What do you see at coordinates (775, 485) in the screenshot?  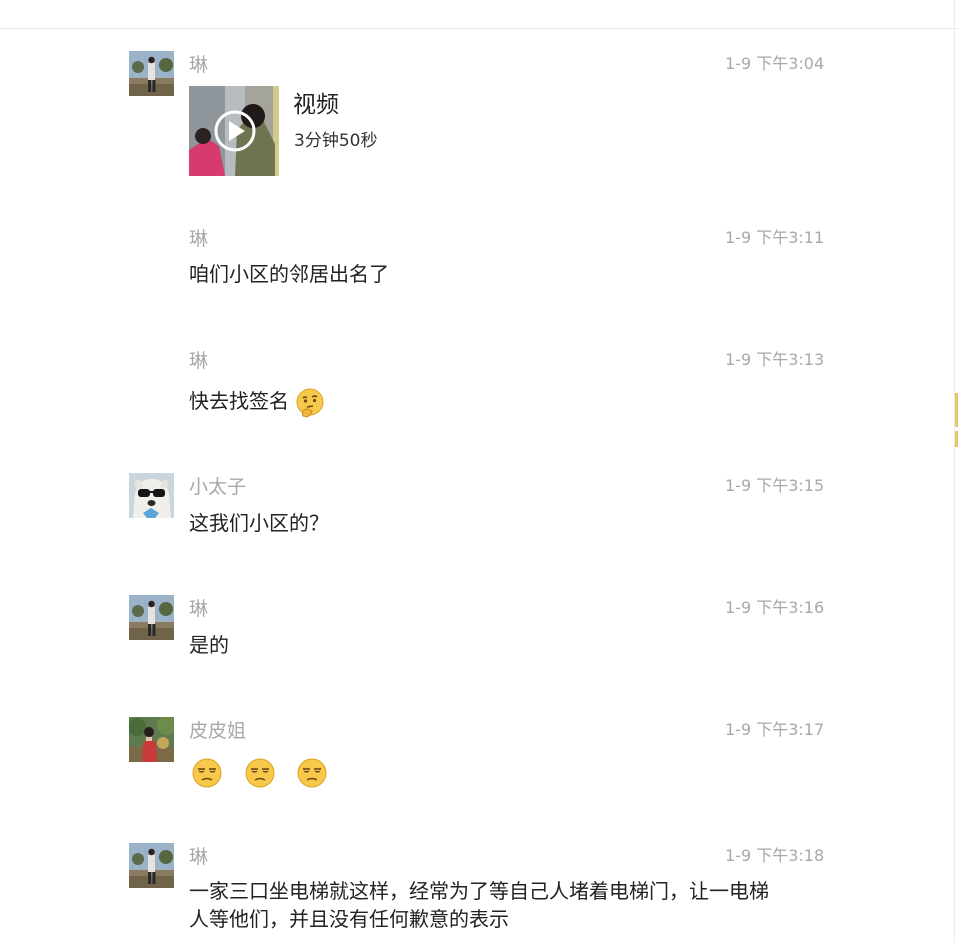 I see `message-time: 1-9 下午3:15` at bounding box center [775, 485].